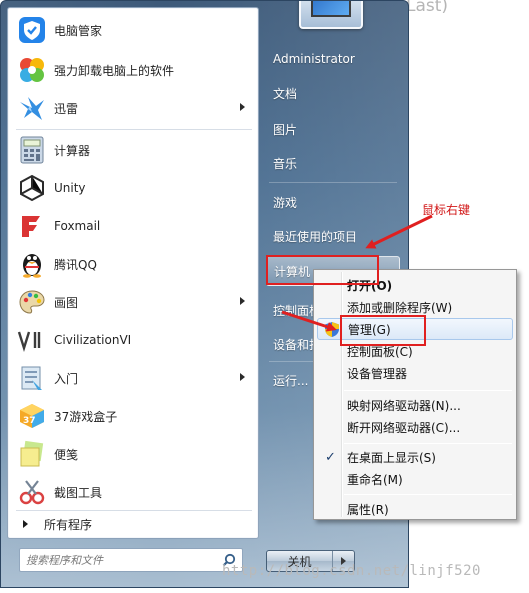  What do you see at coordinates (32, 454) in the screenshot?
I see `sticky-notes-icon` at bounding box center [32, 454].